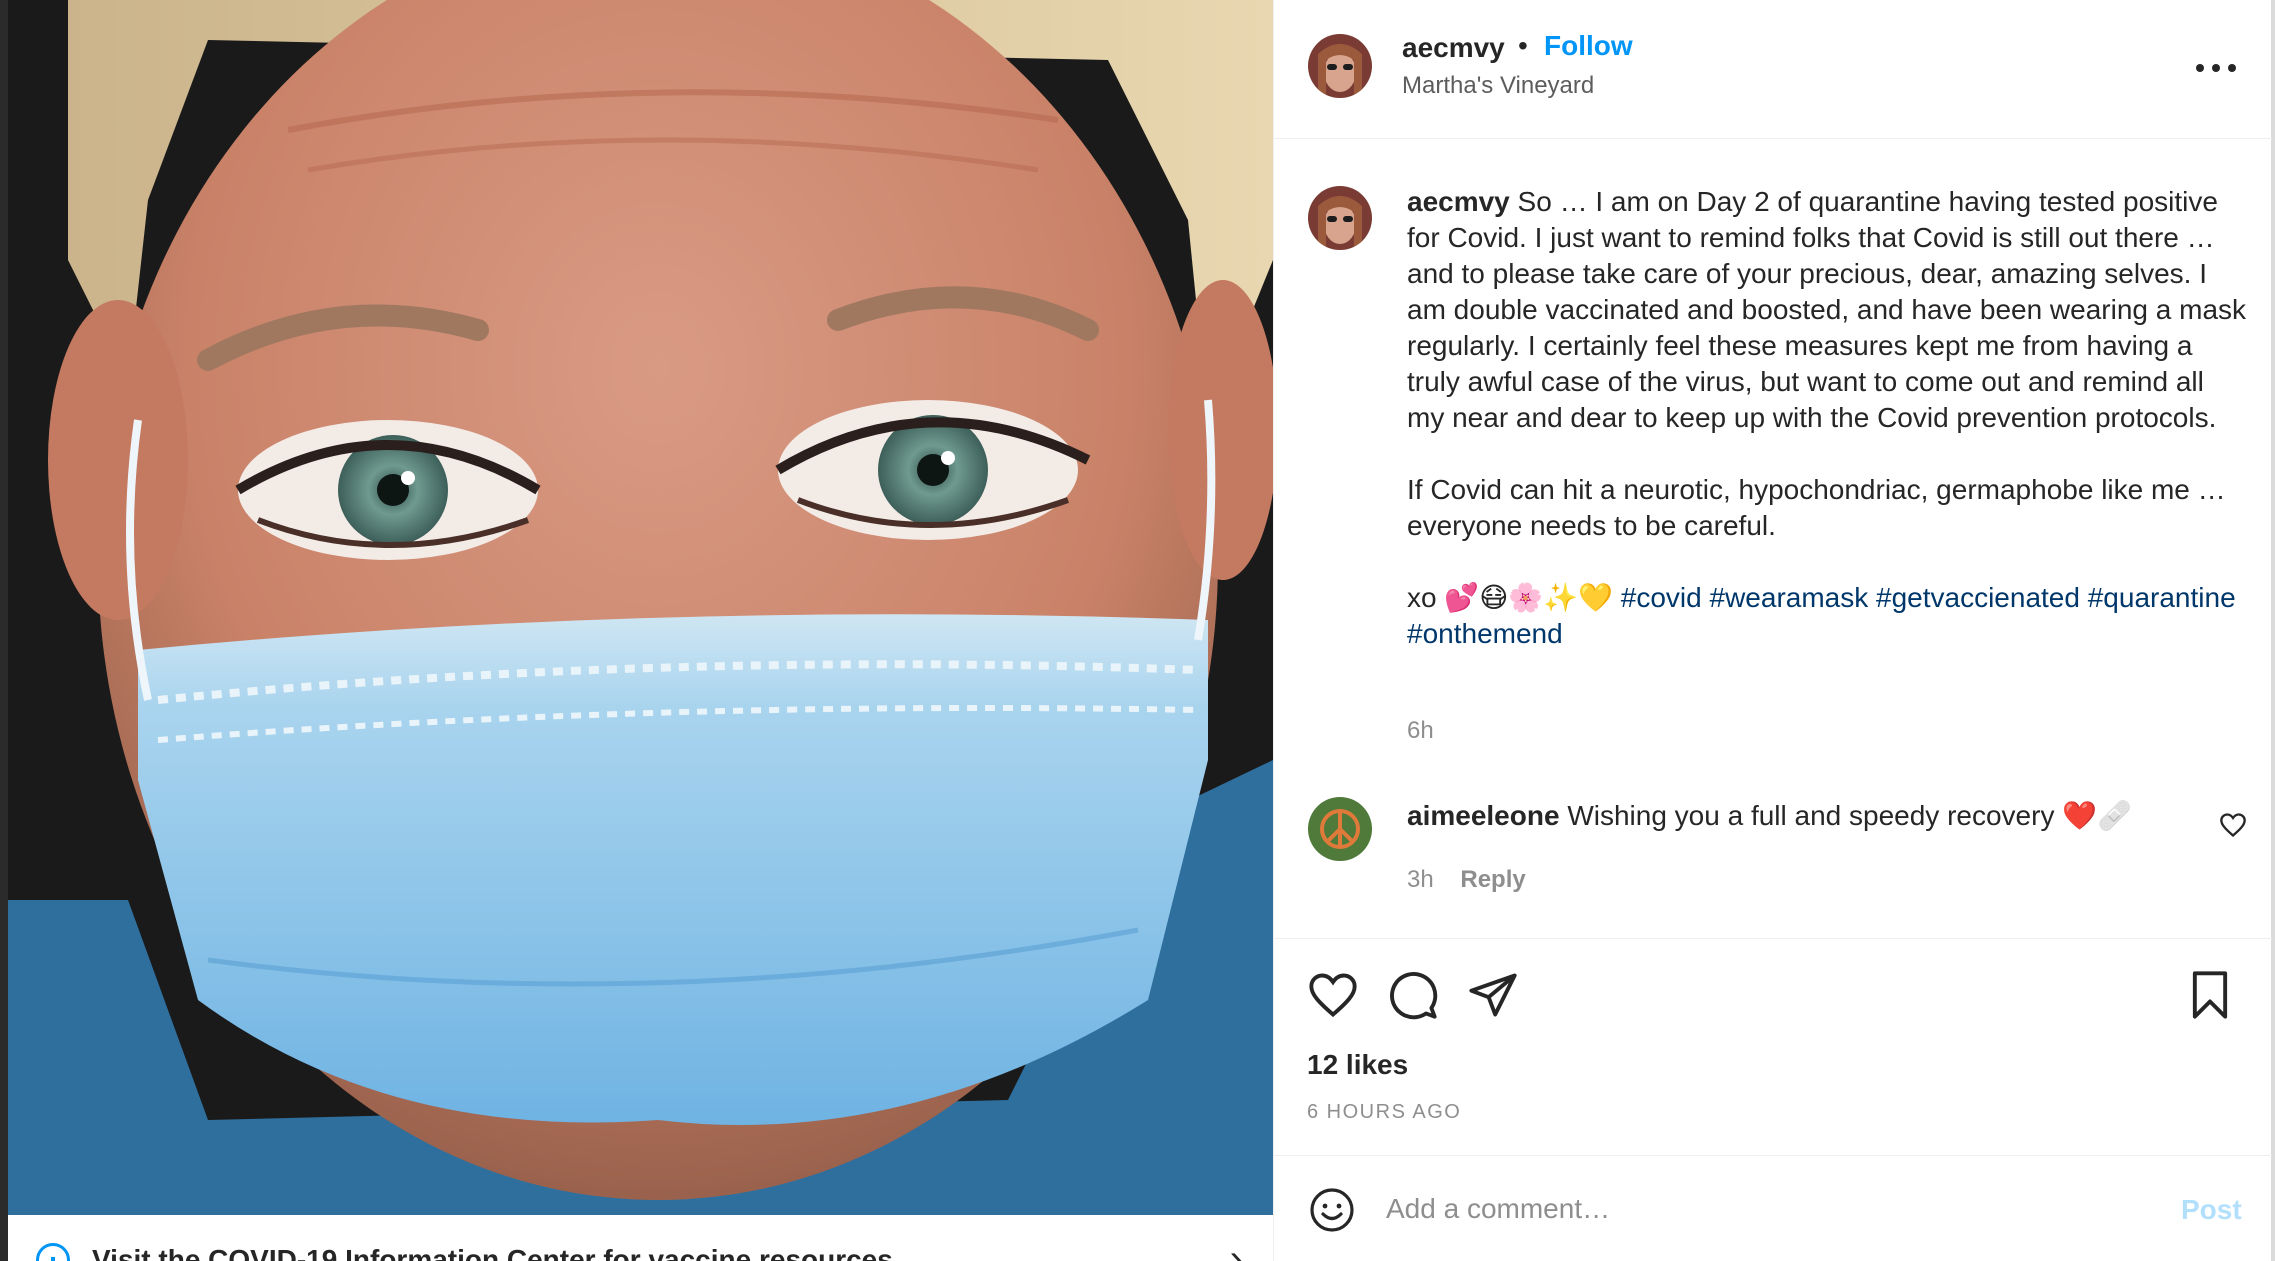 This screenshot has width=2275, height=1261. Describe the element at coordinates (1420, 731) in the screenshot. I see `caption-timestamp: 6h` at that location.